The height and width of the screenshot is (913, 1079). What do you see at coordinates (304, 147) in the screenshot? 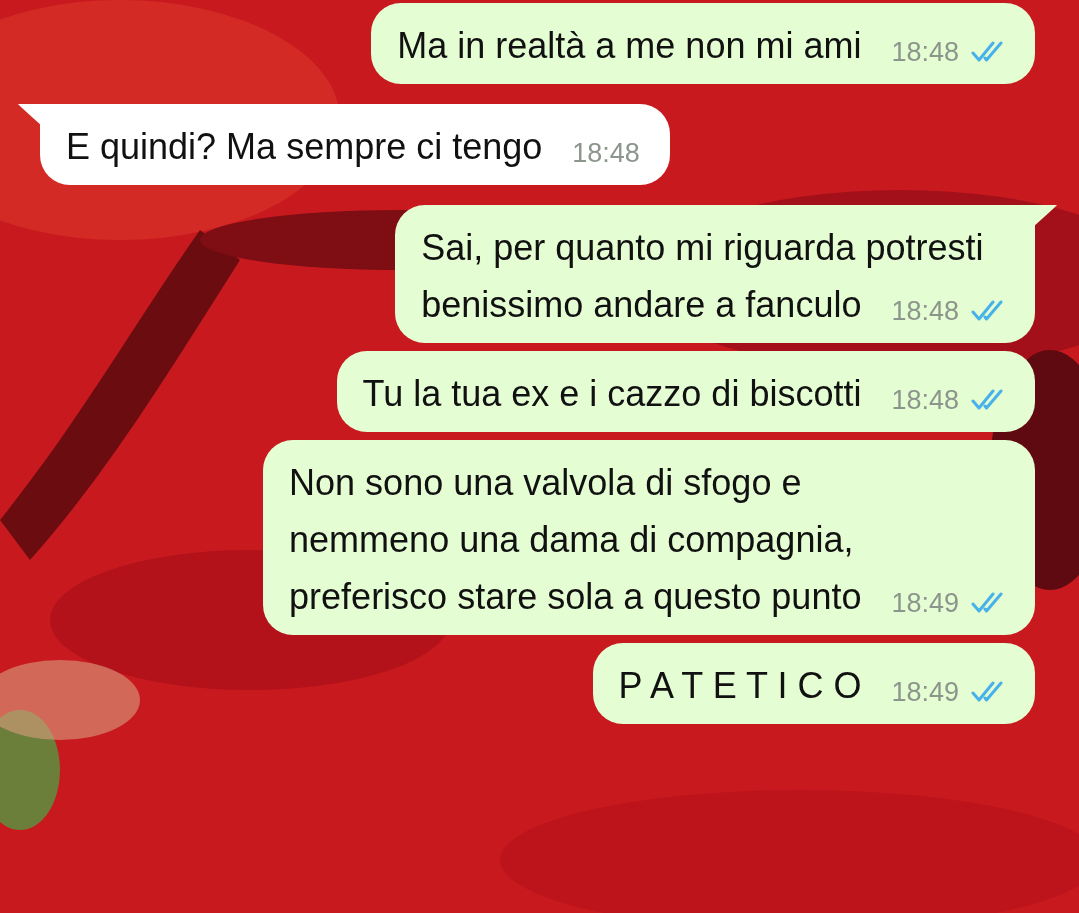
I see `message-text: E quindi? Ma sempre ci tengo` at bounding box center [304, 147].